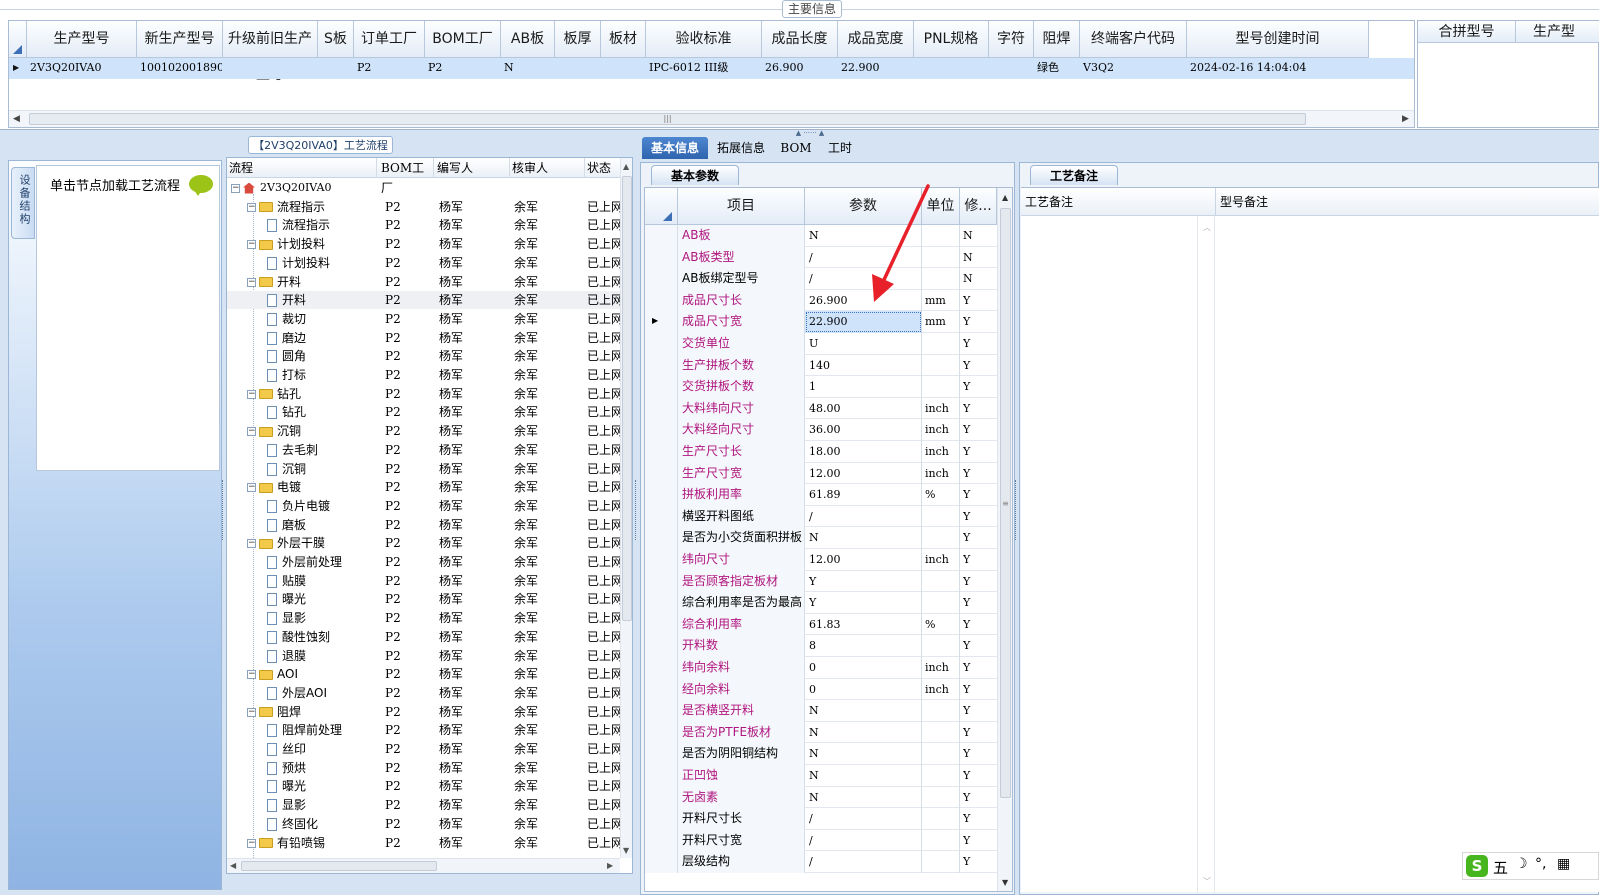 Image resolution: width=1599 pixels, height=895 pixels. Describe the element at coordinates (424, 412) in the screenshot. I see `tree-row: 钻孔 P2 杨军 余军 已上网` at that location.